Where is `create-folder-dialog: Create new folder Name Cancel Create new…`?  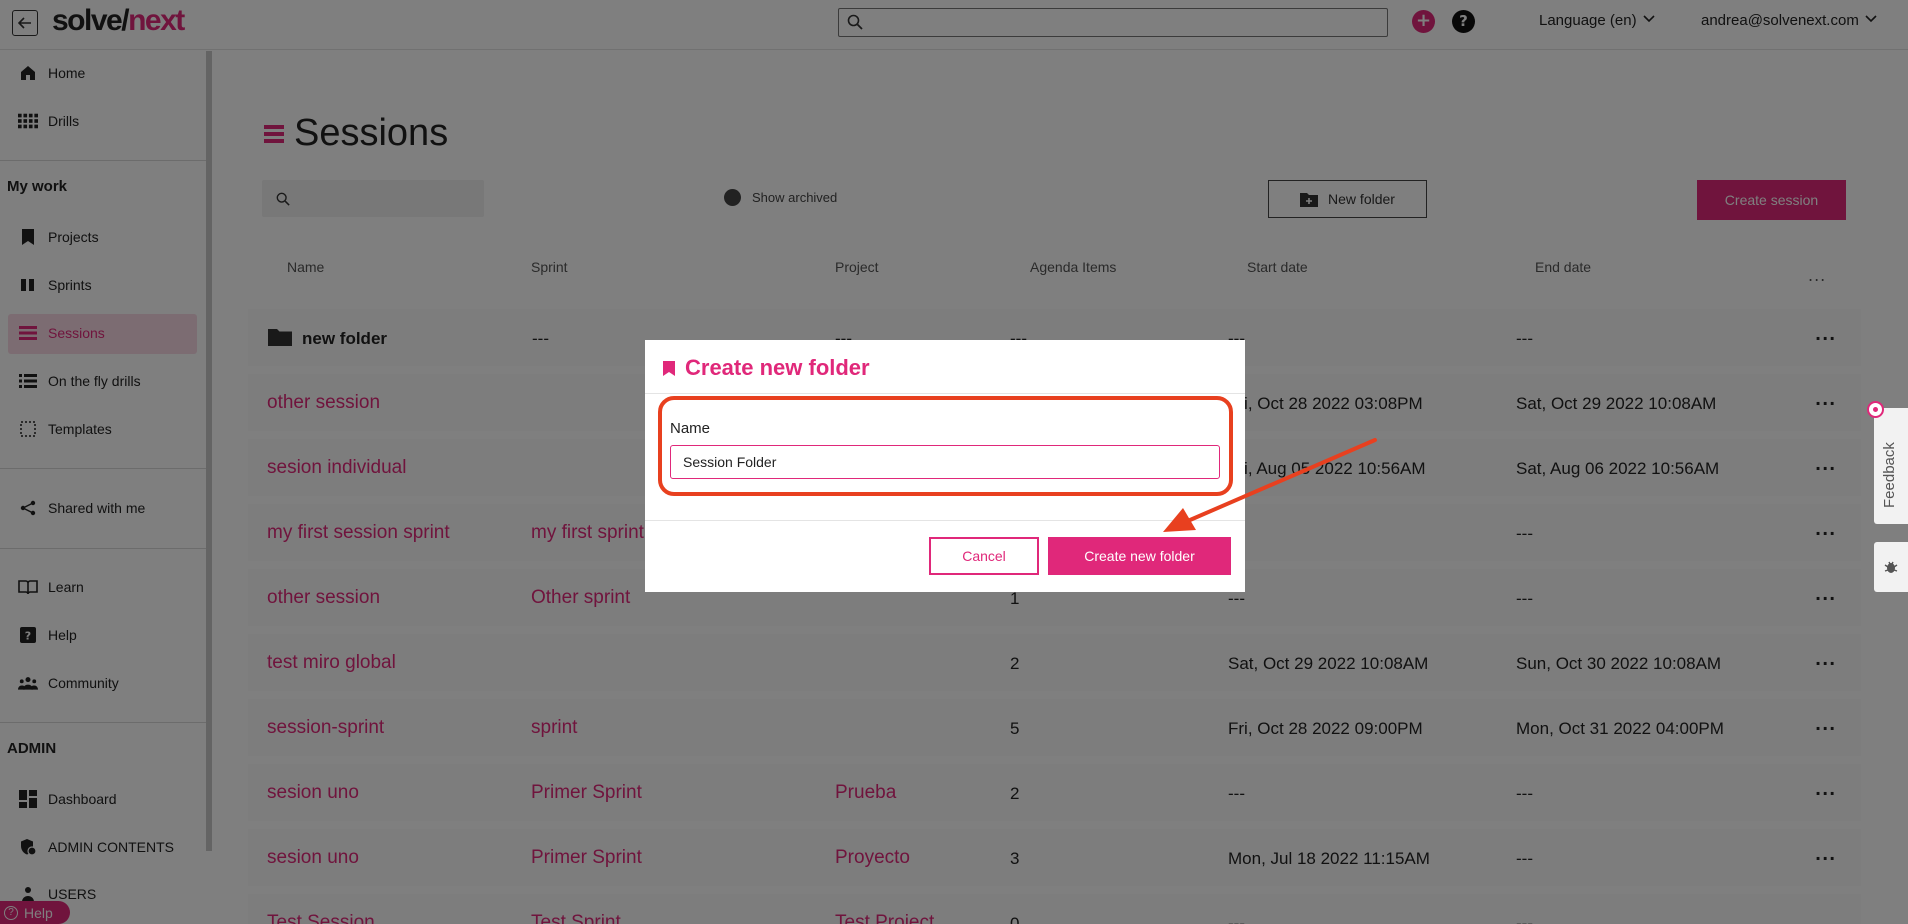 create-folder-dialog: Create new folder Name Cancel Create new… is located at coordinates (945, 466).